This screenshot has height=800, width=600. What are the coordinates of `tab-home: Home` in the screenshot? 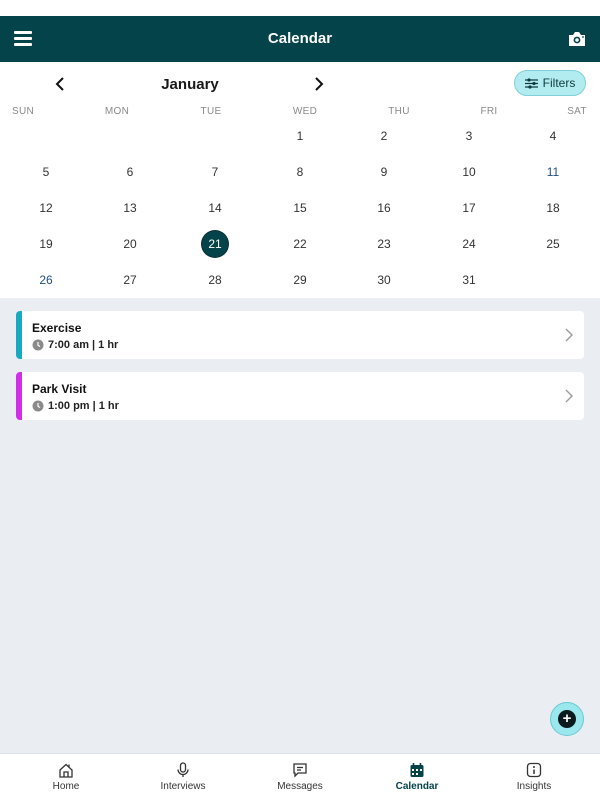 It's located at (66, 777).